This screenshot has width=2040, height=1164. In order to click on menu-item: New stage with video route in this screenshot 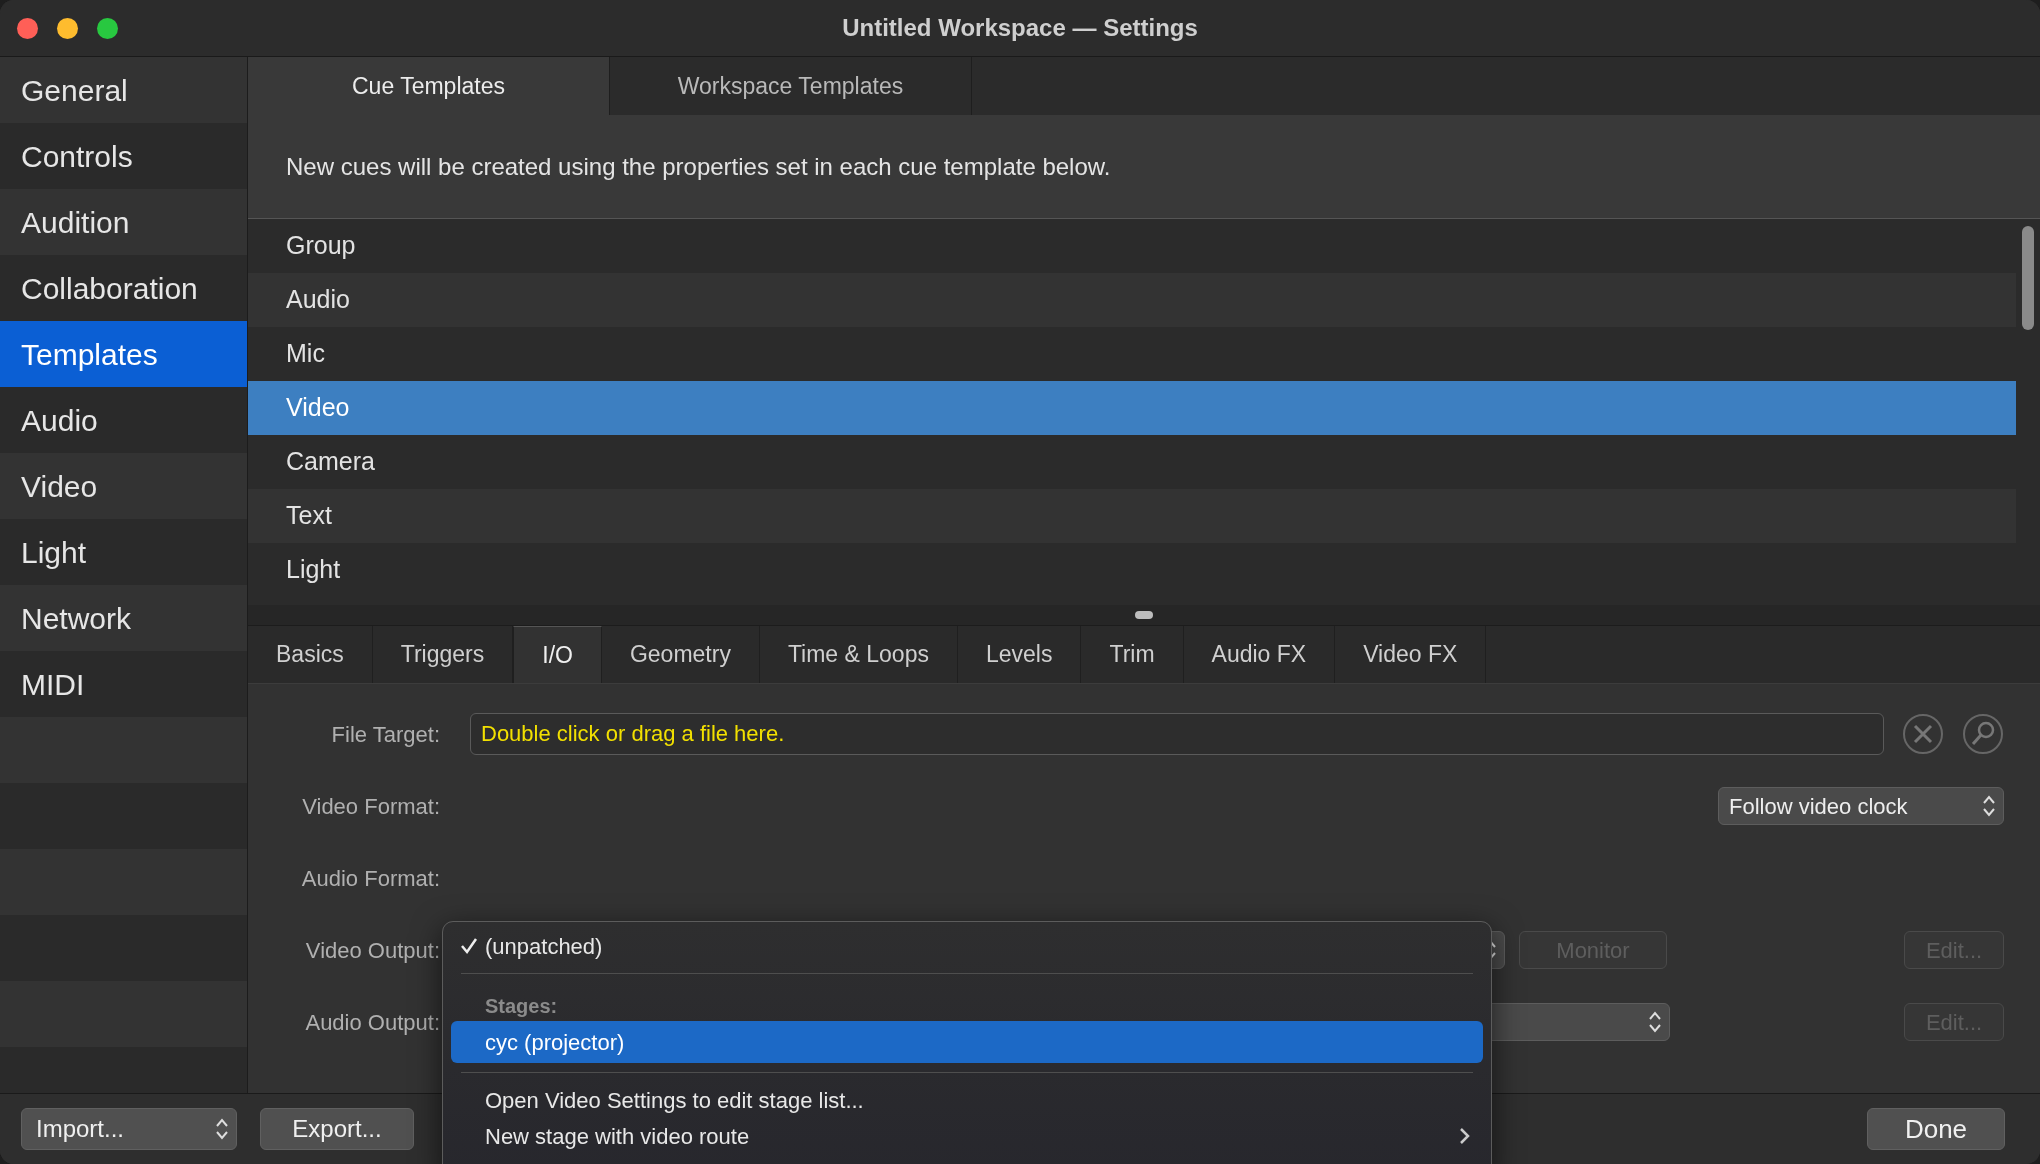, I will do `click(967, 1136)`.